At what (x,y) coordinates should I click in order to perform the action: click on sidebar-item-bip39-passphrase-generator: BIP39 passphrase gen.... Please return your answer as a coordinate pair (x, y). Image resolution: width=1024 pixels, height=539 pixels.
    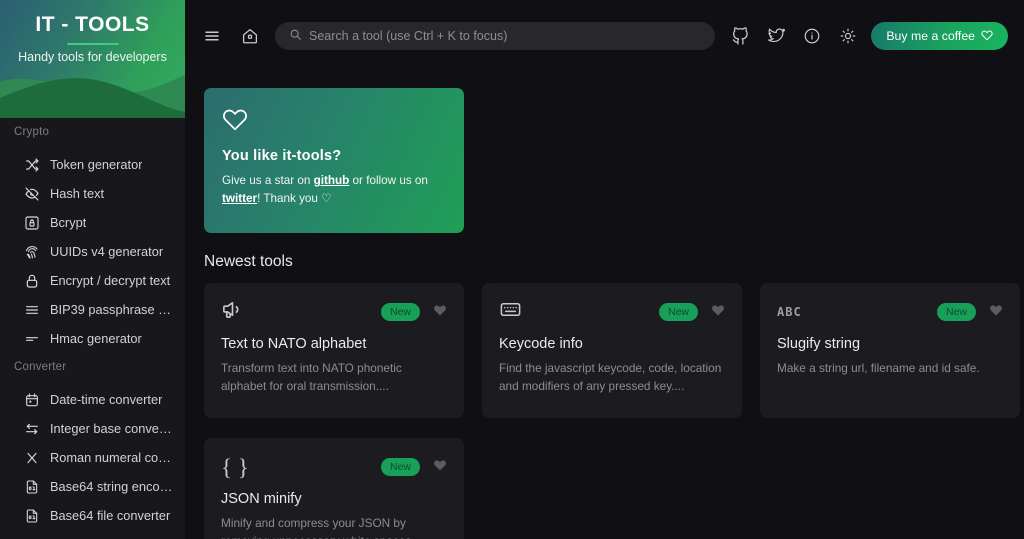
    Looking at the image, I should click on (92, 309).